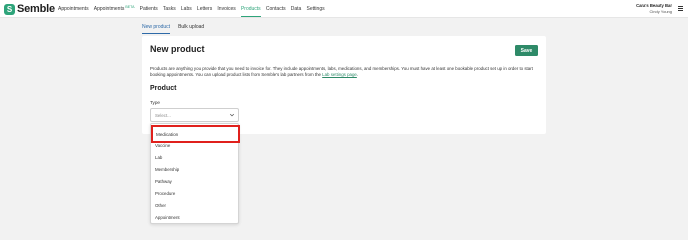 This screenshot has width=688, height=240. I want to click on nav-labs-label: Labs, so click(186, 9).